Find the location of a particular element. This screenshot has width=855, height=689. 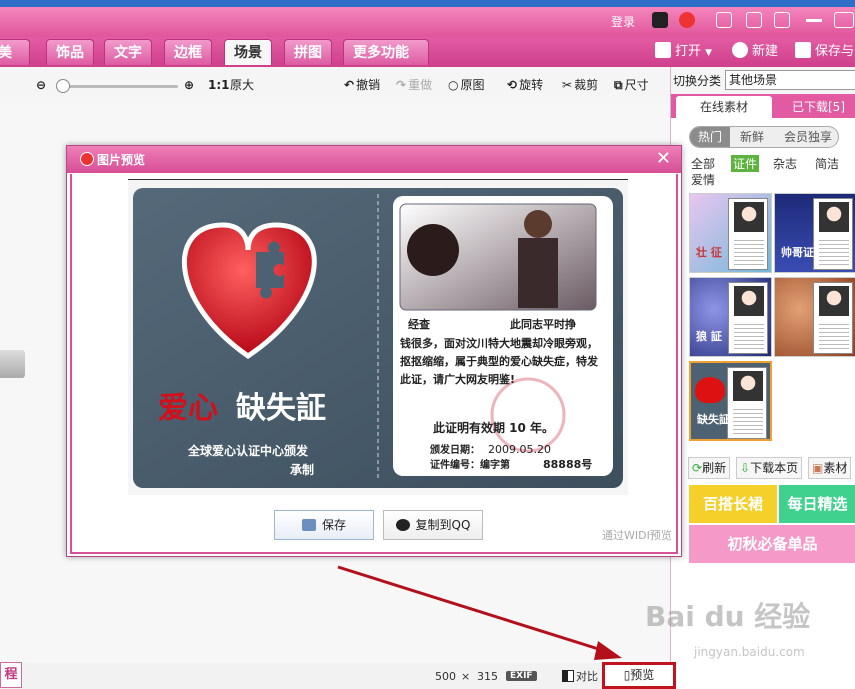

redo-icon: ↷ is located at coordinates (401, 85).